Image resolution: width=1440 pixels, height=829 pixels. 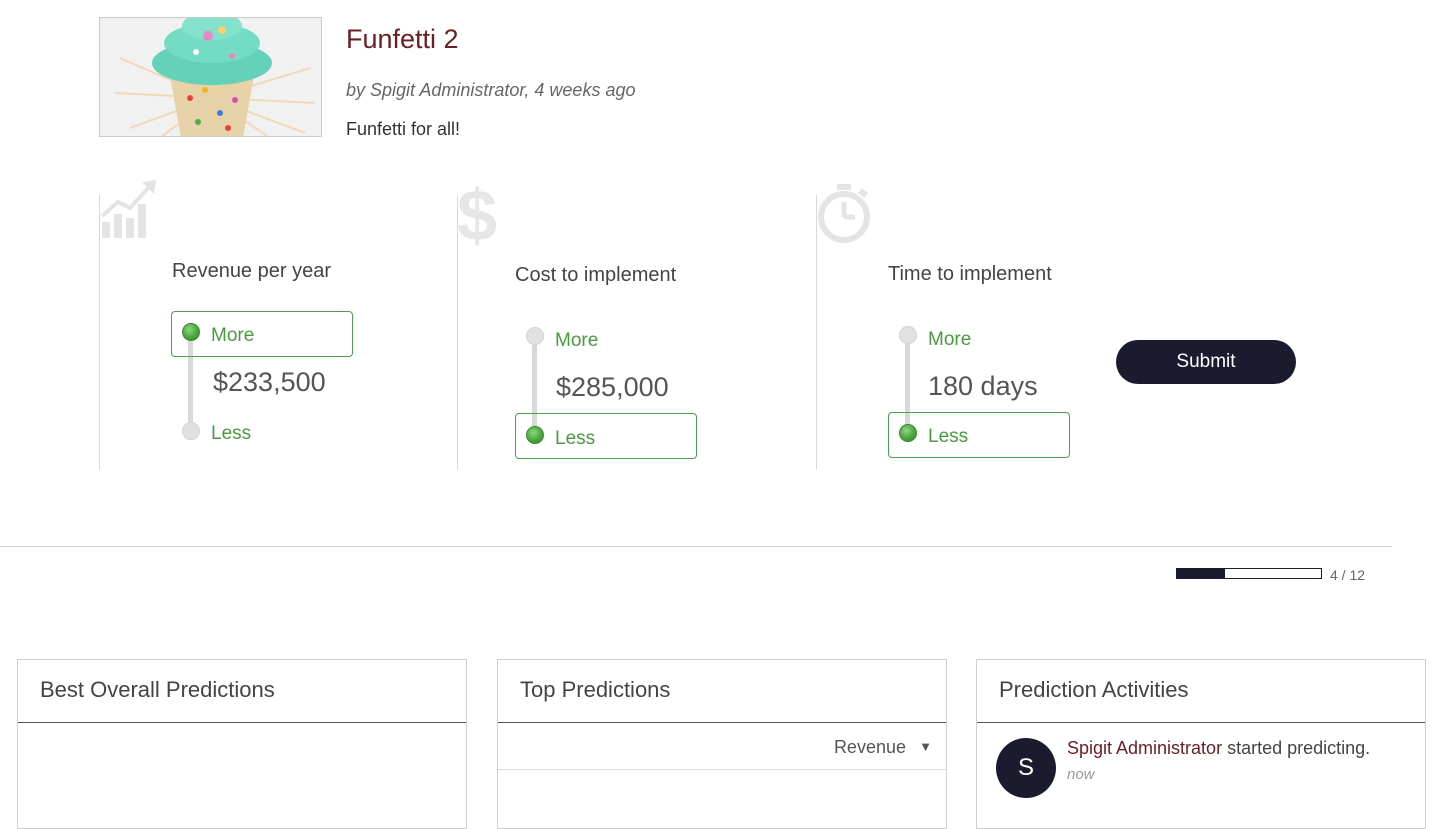 I want to click on activity-action: started predicting., so click(x=1296, y=748).